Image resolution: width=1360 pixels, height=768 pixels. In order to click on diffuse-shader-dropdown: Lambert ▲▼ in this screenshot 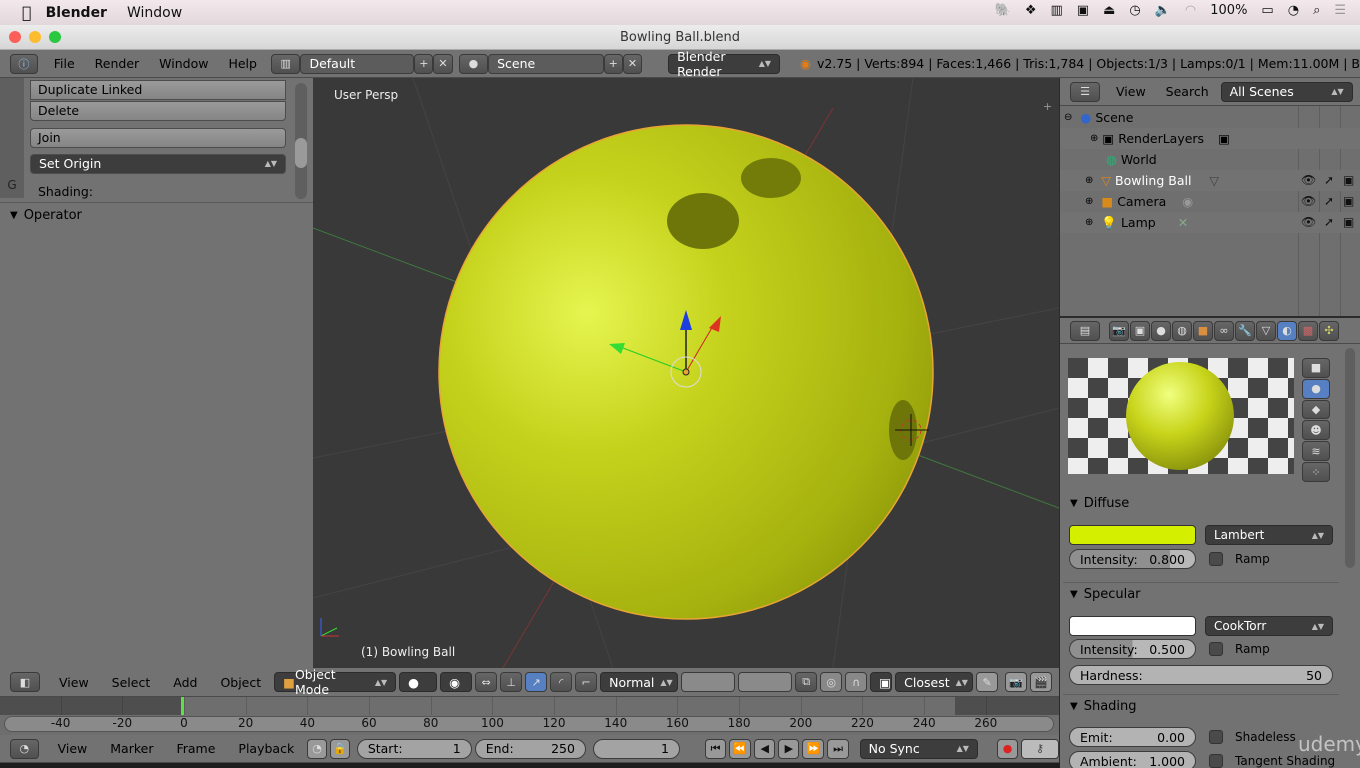, I will do `click(1269, 535)`.